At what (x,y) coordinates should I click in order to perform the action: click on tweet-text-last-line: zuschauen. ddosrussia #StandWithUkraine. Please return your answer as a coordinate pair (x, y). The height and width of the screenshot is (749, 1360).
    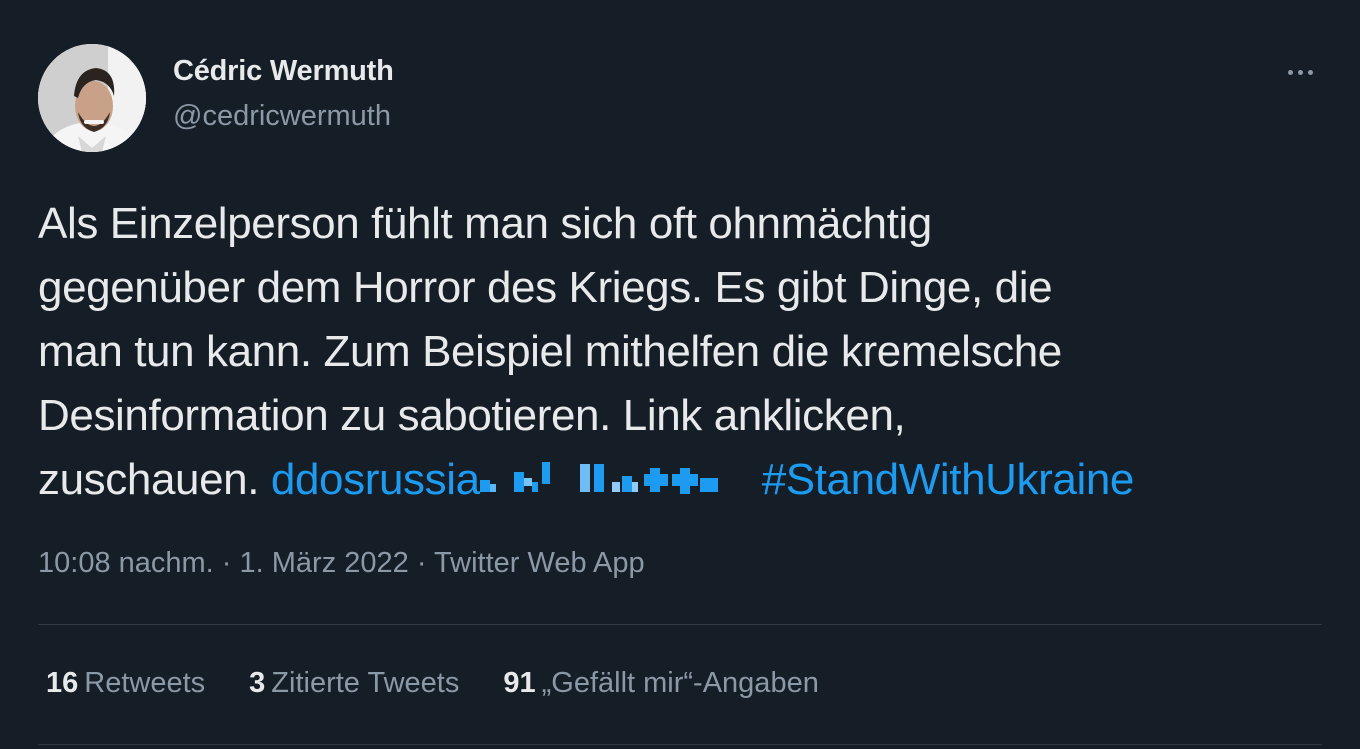
    Looking at the image, I should click on (683, 480).